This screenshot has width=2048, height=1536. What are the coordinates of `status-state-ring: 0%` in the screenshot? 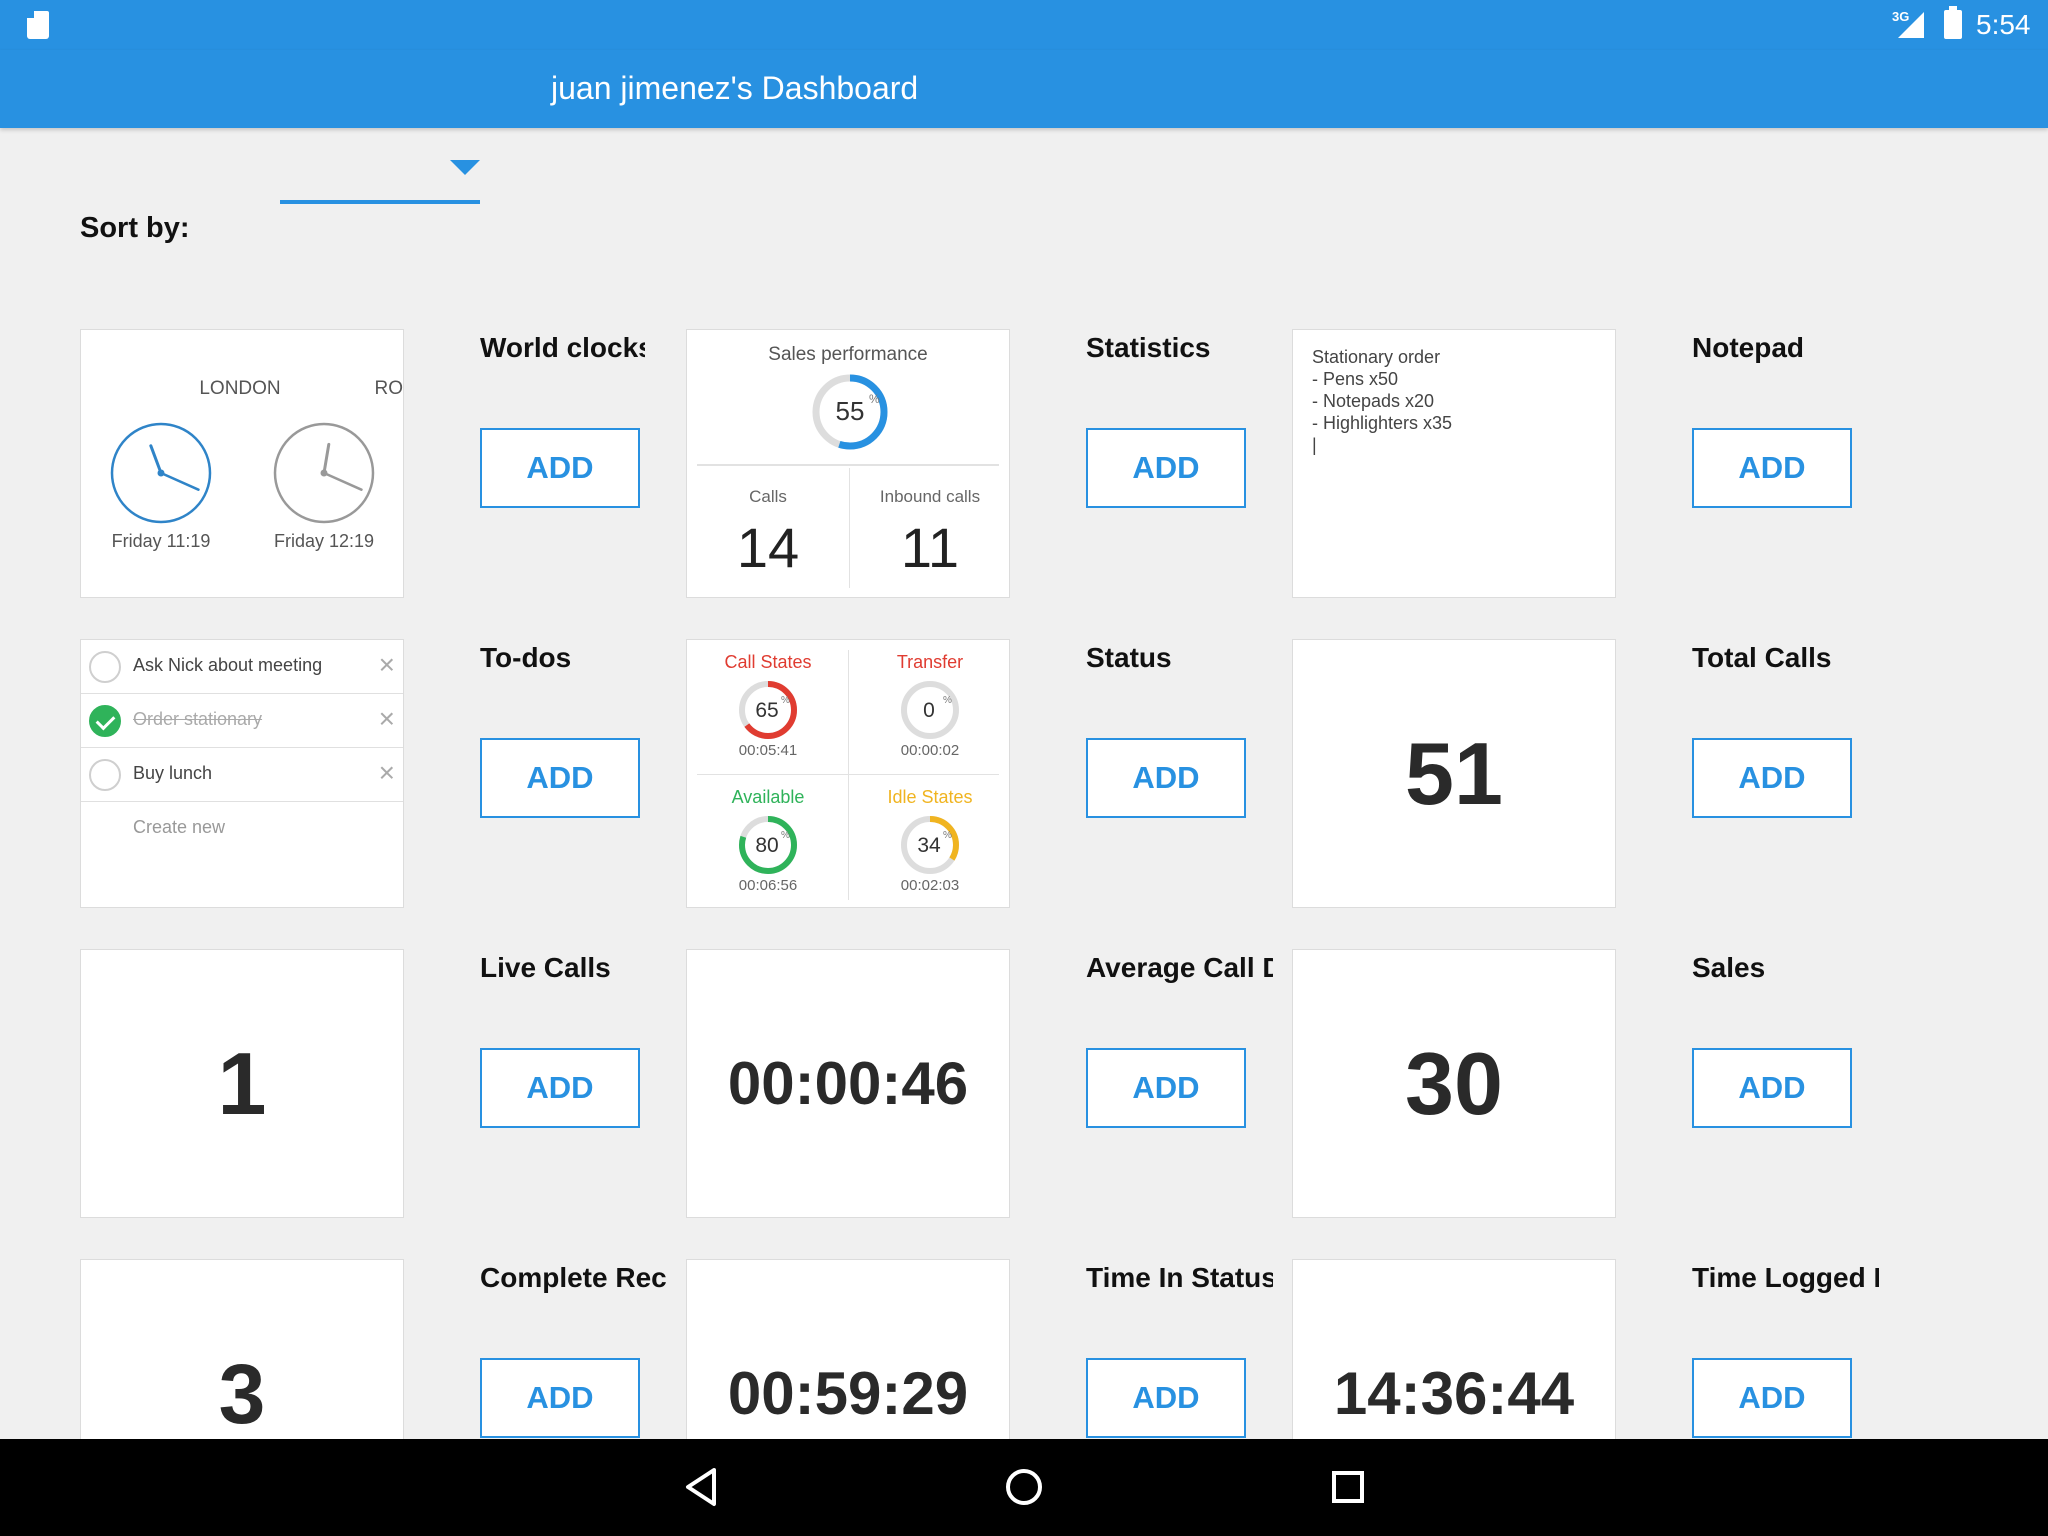 It's located at (930, 710).